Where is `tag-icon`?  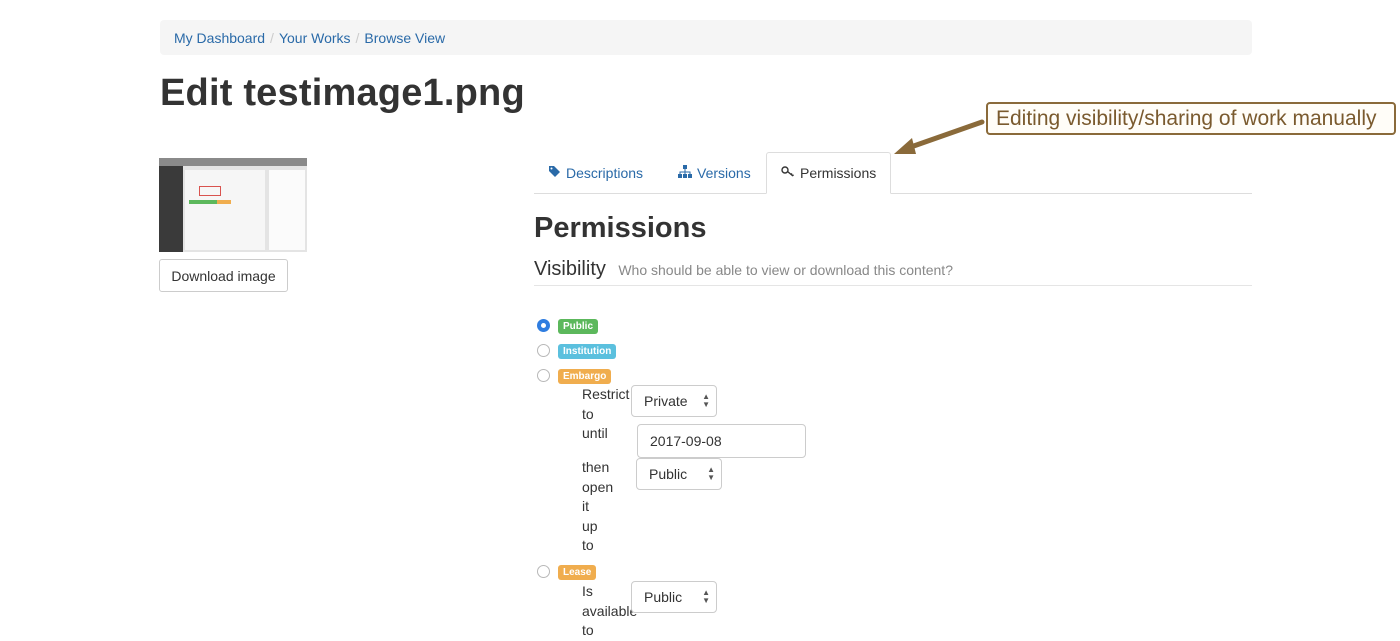 tag-icon is located at coordinates (554, 173).